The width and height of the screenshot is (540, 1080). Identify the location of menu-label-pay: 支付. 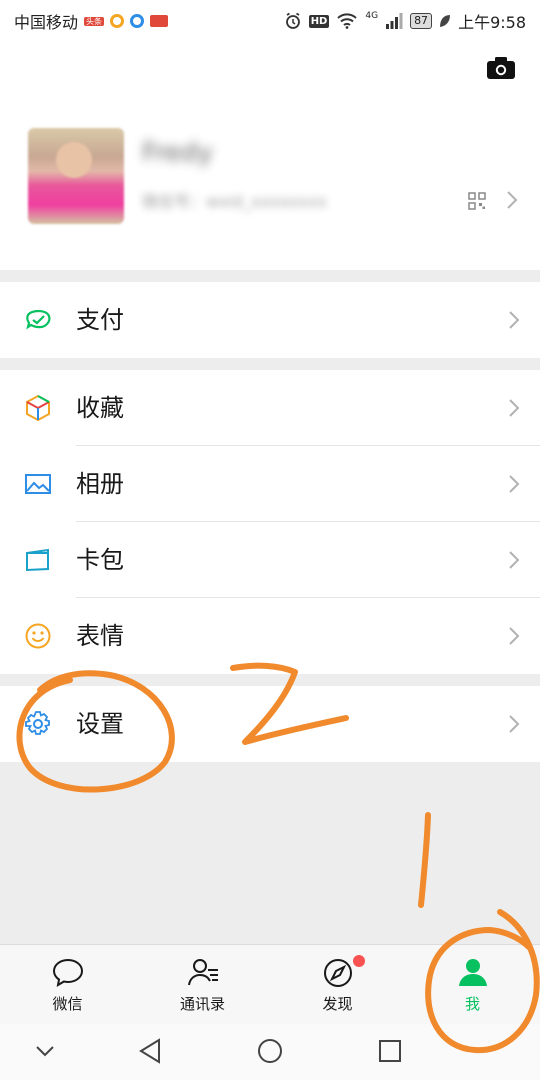
(100, 320).